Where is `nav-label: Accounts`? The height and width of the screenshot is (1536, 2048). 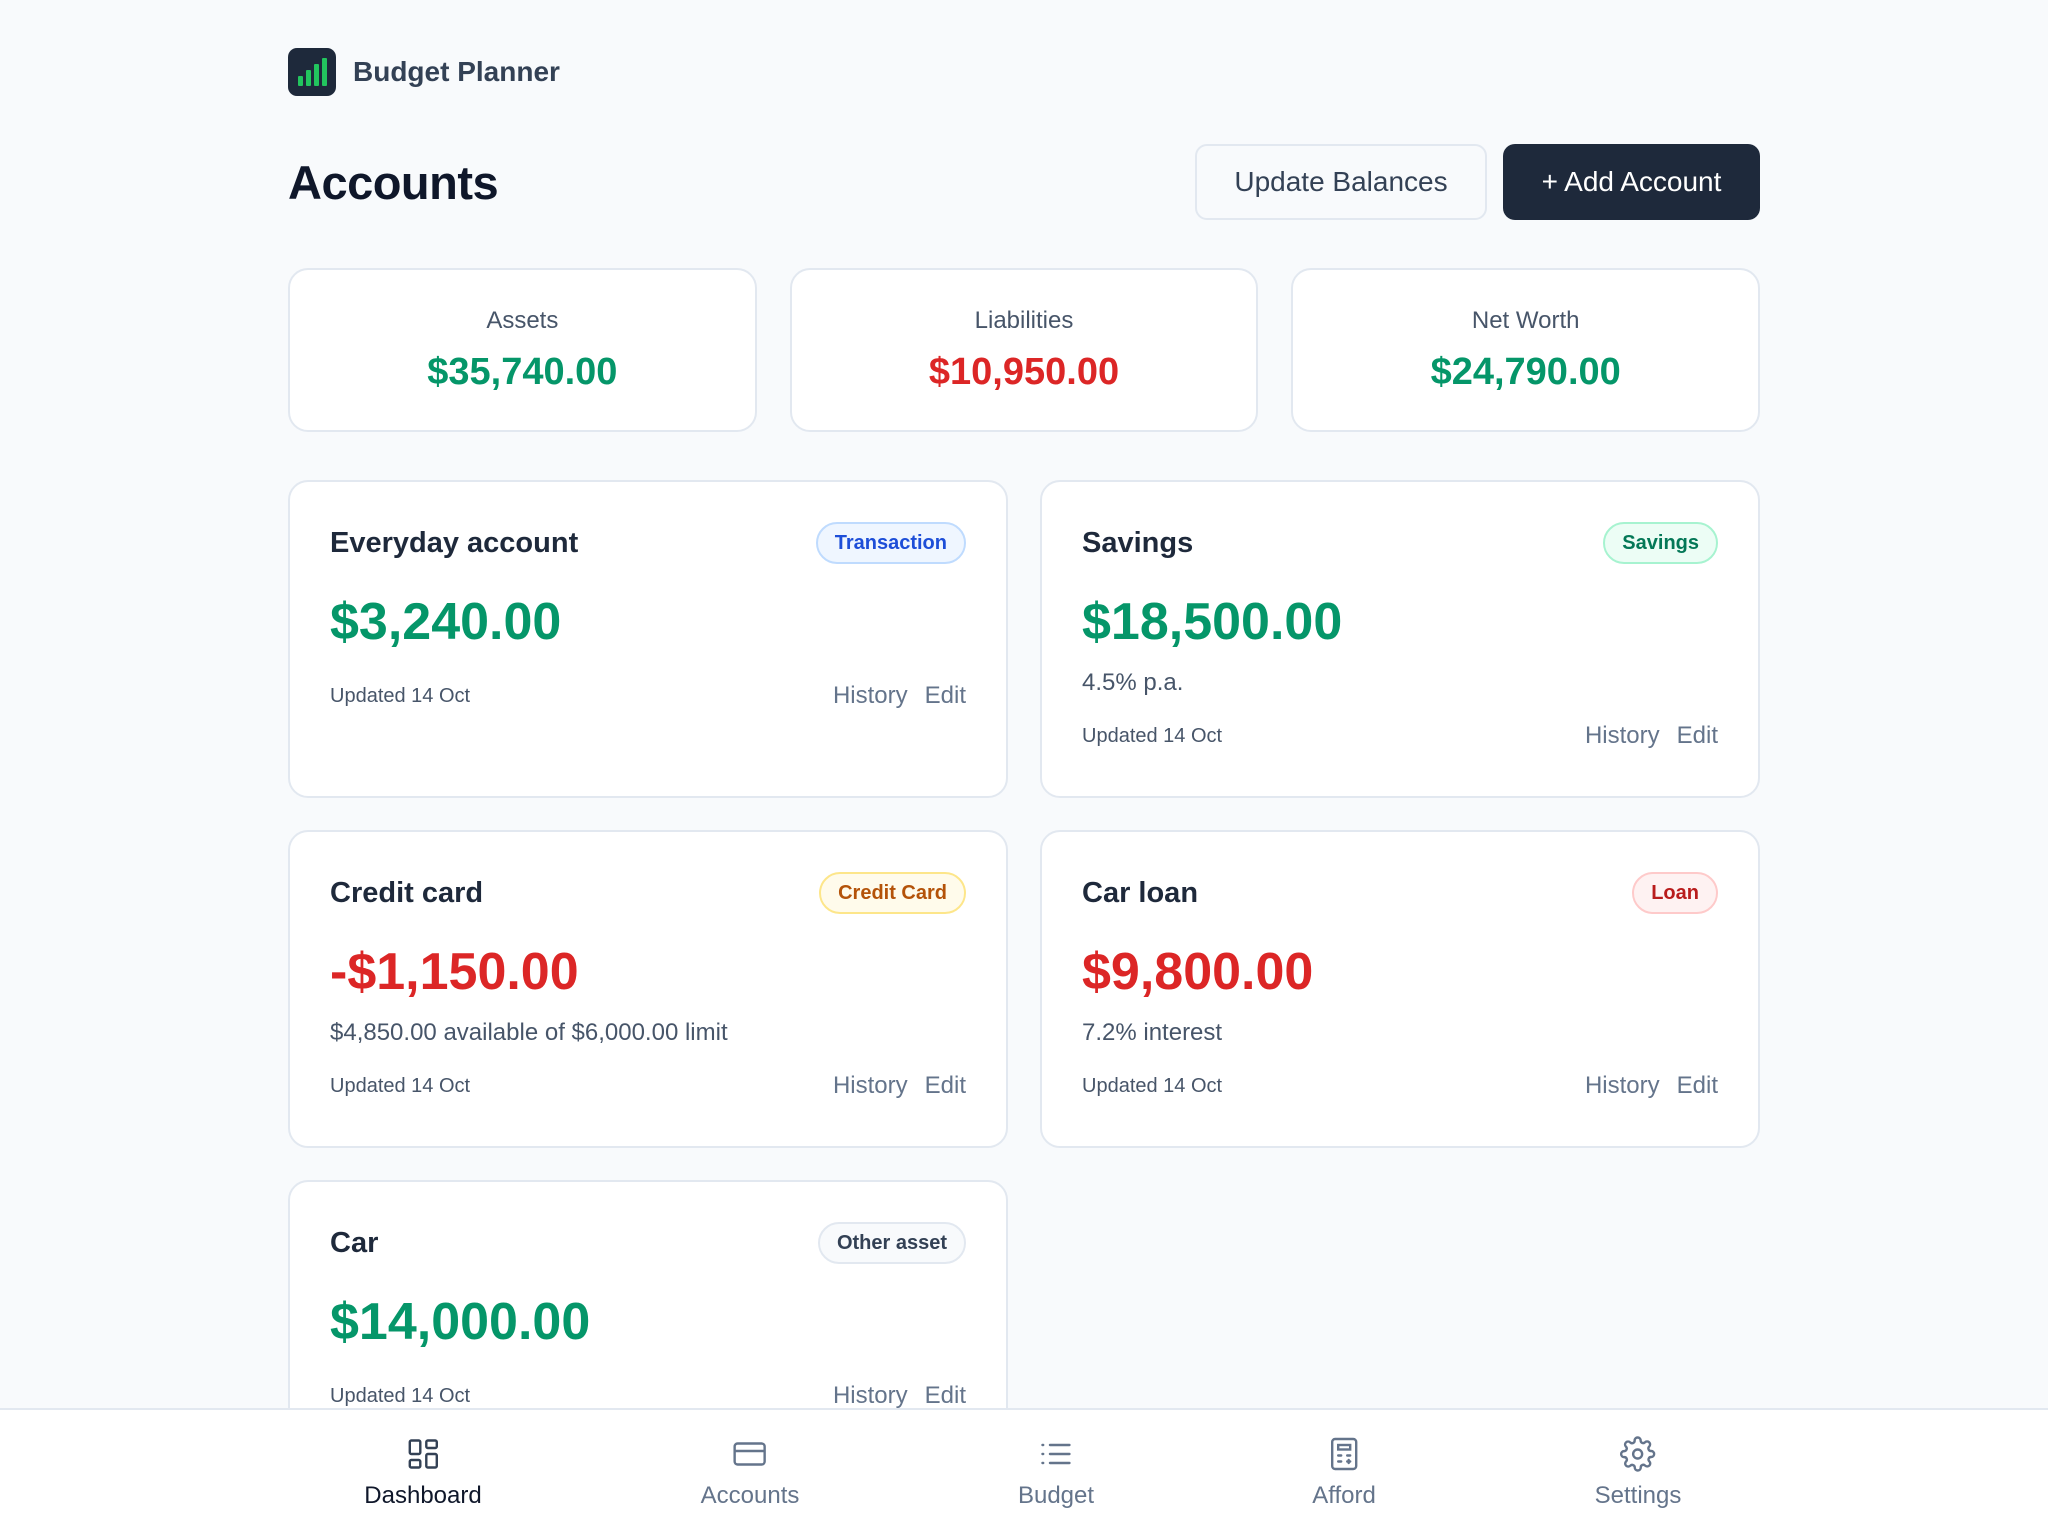
nav-label: Accounts is located at coordinates (750, 1495).